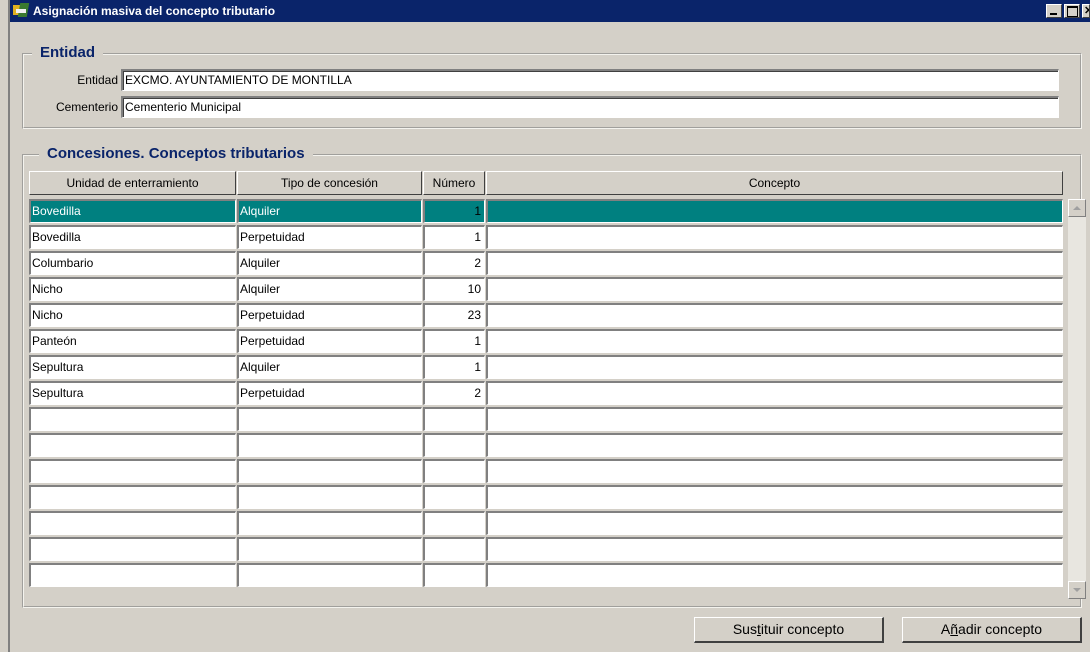 The image size is (1090, 652). What do you see at coordinates (132, 183) in the screenshot?
I see `column-header-unidad: Unidad de enterramiento` at bounding box center [132, 183].